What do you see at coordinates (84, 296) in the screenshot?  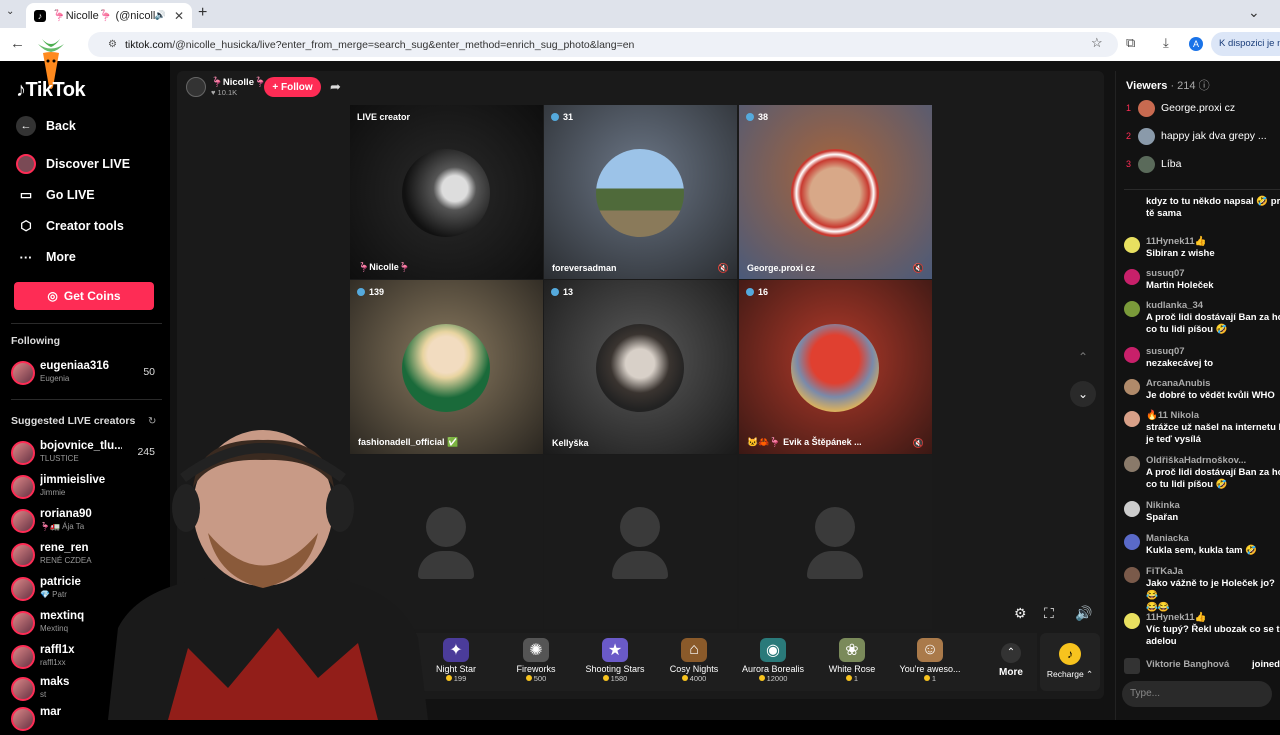 I see `get-coins-button: ◎ Get Coins` at bounding box center [84, 296].